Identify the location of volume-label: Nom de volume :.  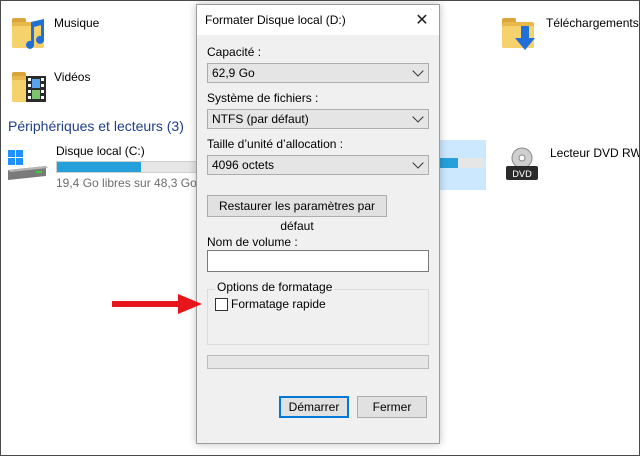
(252, 242).